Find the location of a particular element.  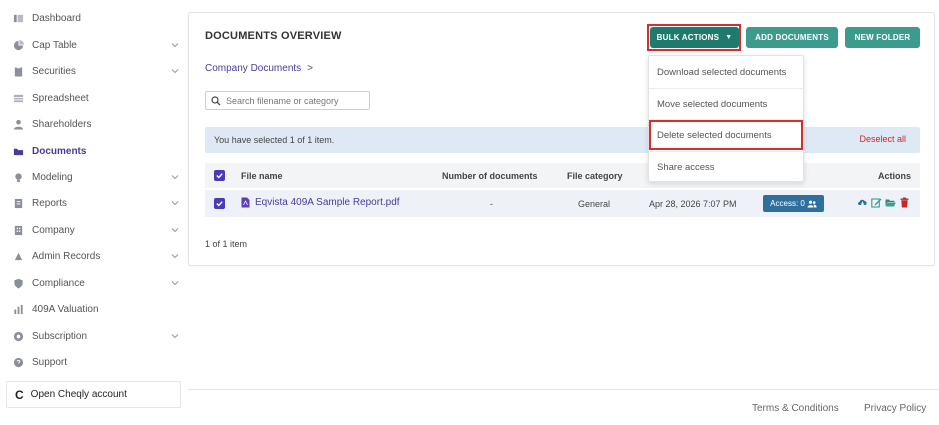

bulk-actions-button: BULK ACTIONS ▼ is located at coordinates (694, 37).